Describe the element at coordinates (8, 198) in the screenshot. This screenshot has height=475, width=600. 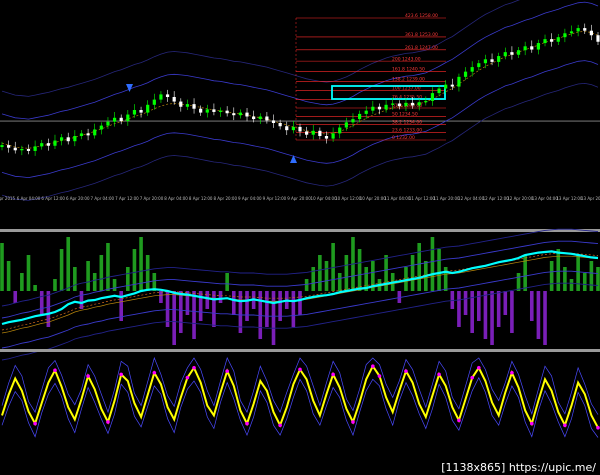
I see `x-tick-label: 6 Apr 2015` at that location.